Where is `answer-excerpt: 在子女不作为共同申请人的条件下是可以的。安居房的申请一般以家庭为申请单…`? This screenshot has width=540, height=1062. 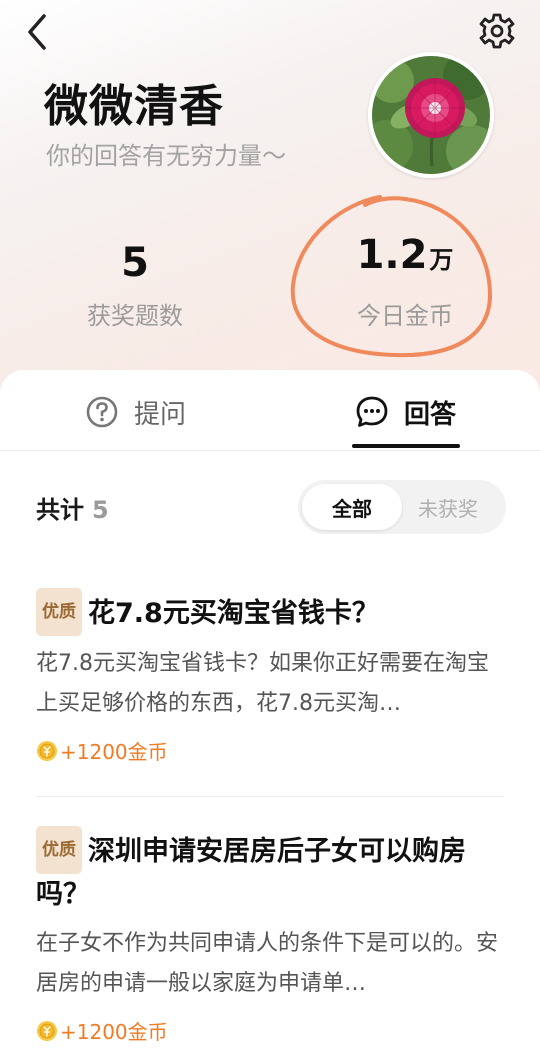 answer-excerpt: 在子女不作为共同申请人的条件下是可以的。安居房的申请一般以家庭为申请单… is located at coordinates (267, 963).